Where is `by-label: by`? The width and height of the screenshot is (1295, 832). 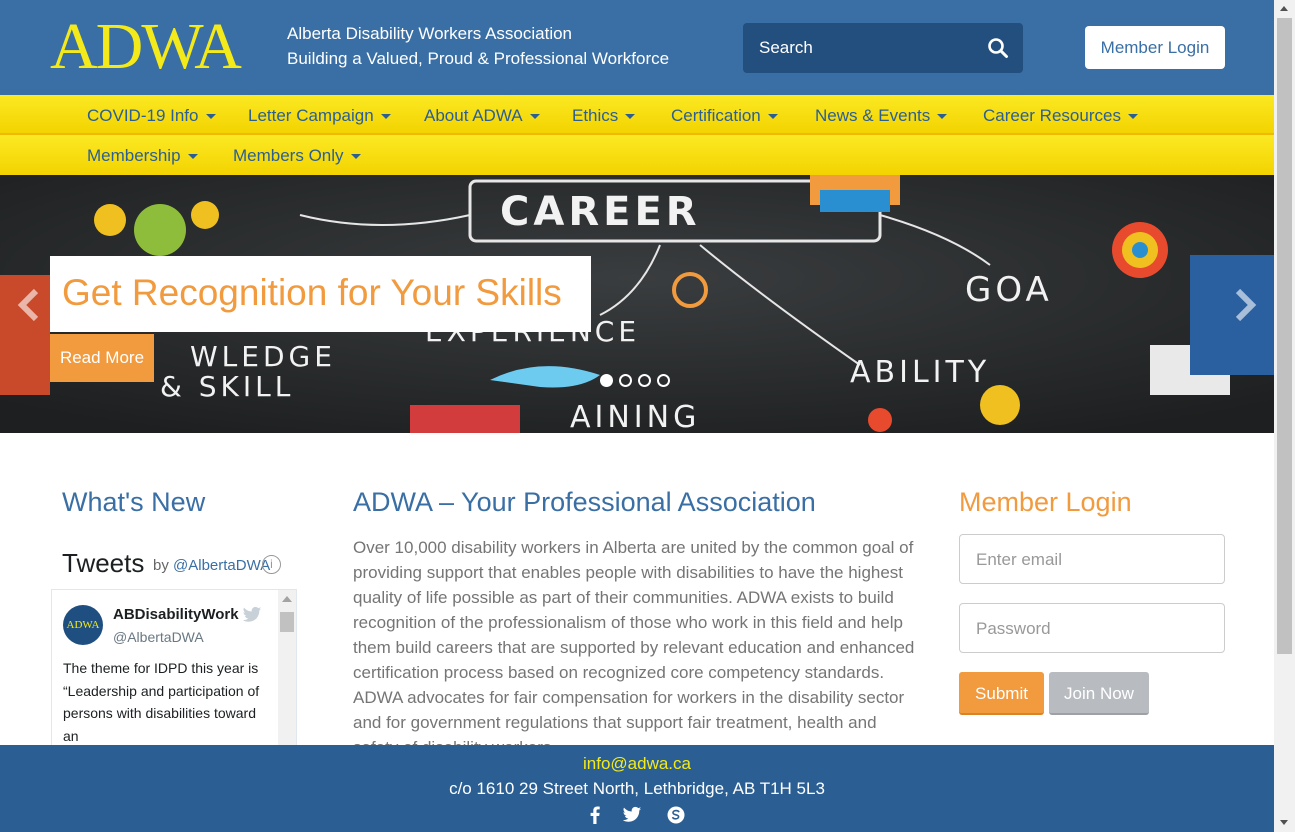 by-label: by is located at coordinates (161, 565).